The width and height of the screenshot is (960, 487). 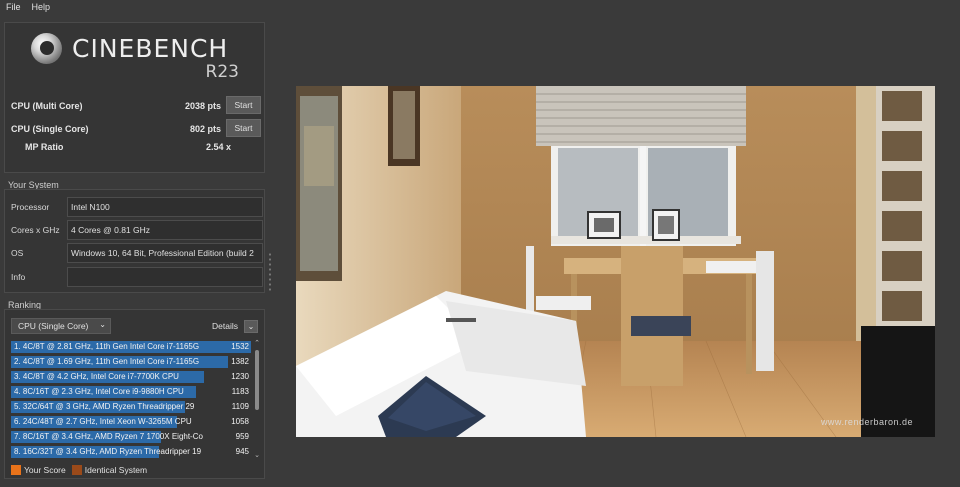 I want to click on cinebench-logo: CINEBENCH, so click(x=129, y=48).